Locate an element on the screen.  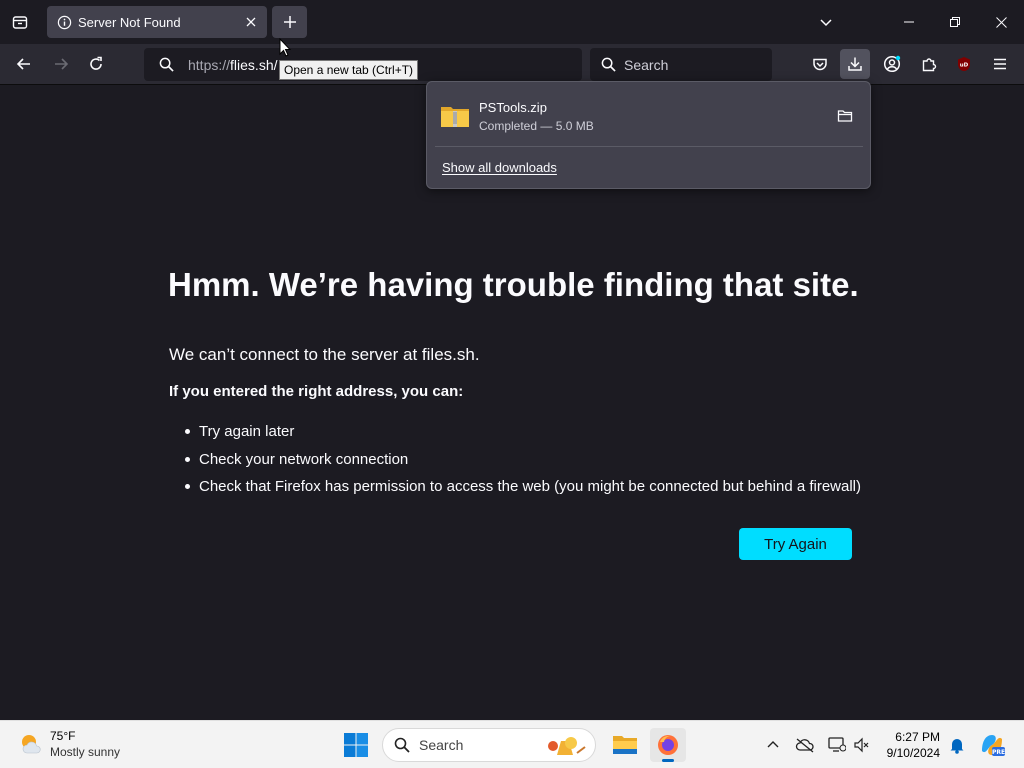
suggestion-item: Check your network connection is located at coordinates (523, 460).